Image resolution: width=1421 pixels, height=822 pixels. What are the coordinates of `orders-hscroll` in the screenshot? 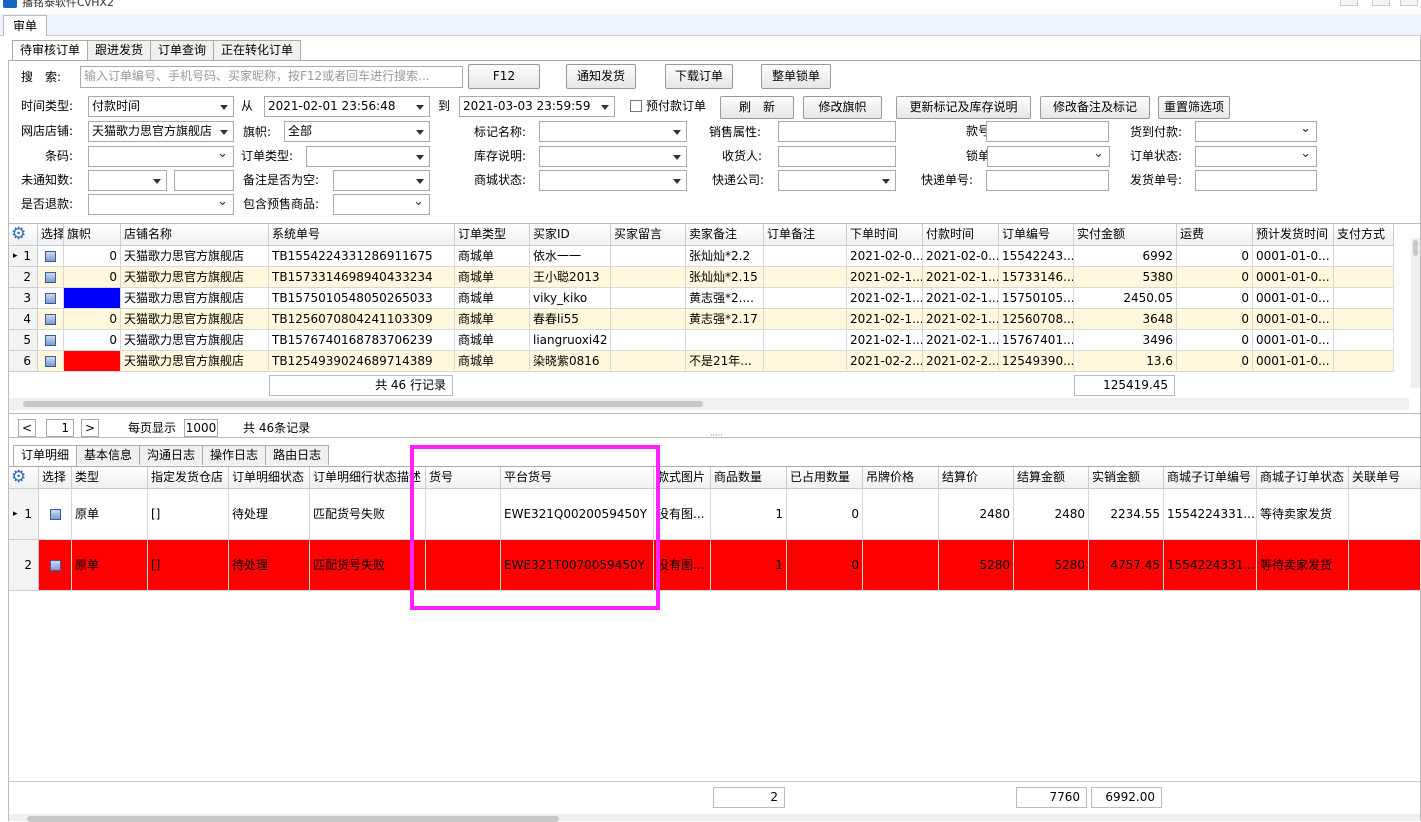 It's located at (709, 404).